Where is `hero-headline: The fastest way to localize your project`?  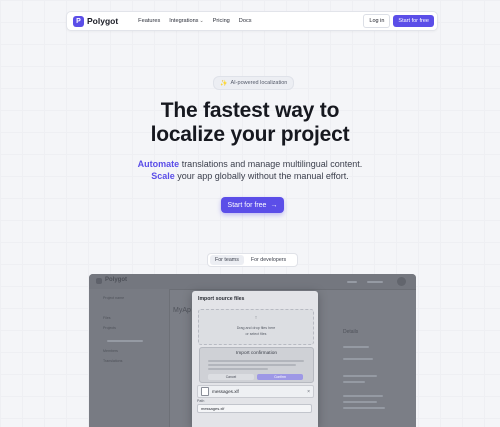 hero-headline: The fastest way to localize your project is located at coordinates (250, 123).